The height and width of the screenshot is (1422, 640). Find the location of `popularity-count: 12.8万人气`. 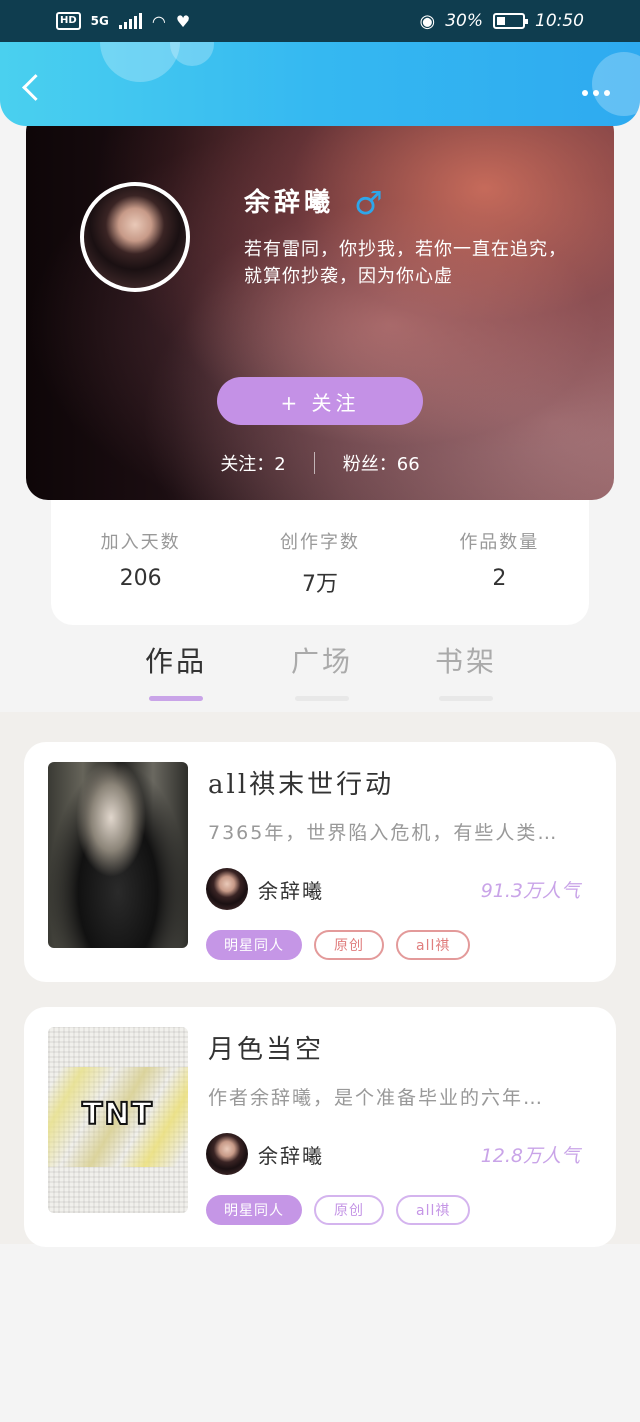

popularity-count: 12.8万人气 is located at coordinates (530, 1156).